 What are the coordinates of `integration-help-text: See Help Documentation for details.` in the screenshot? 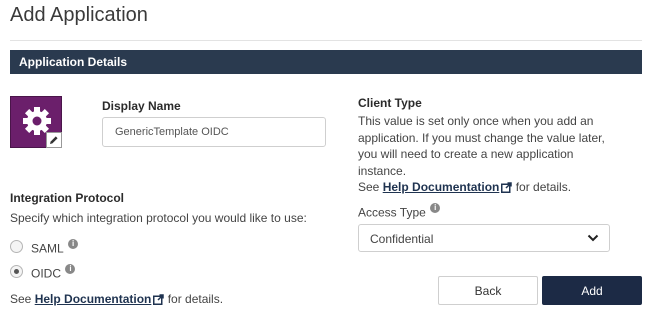 It's located at (117, 299).